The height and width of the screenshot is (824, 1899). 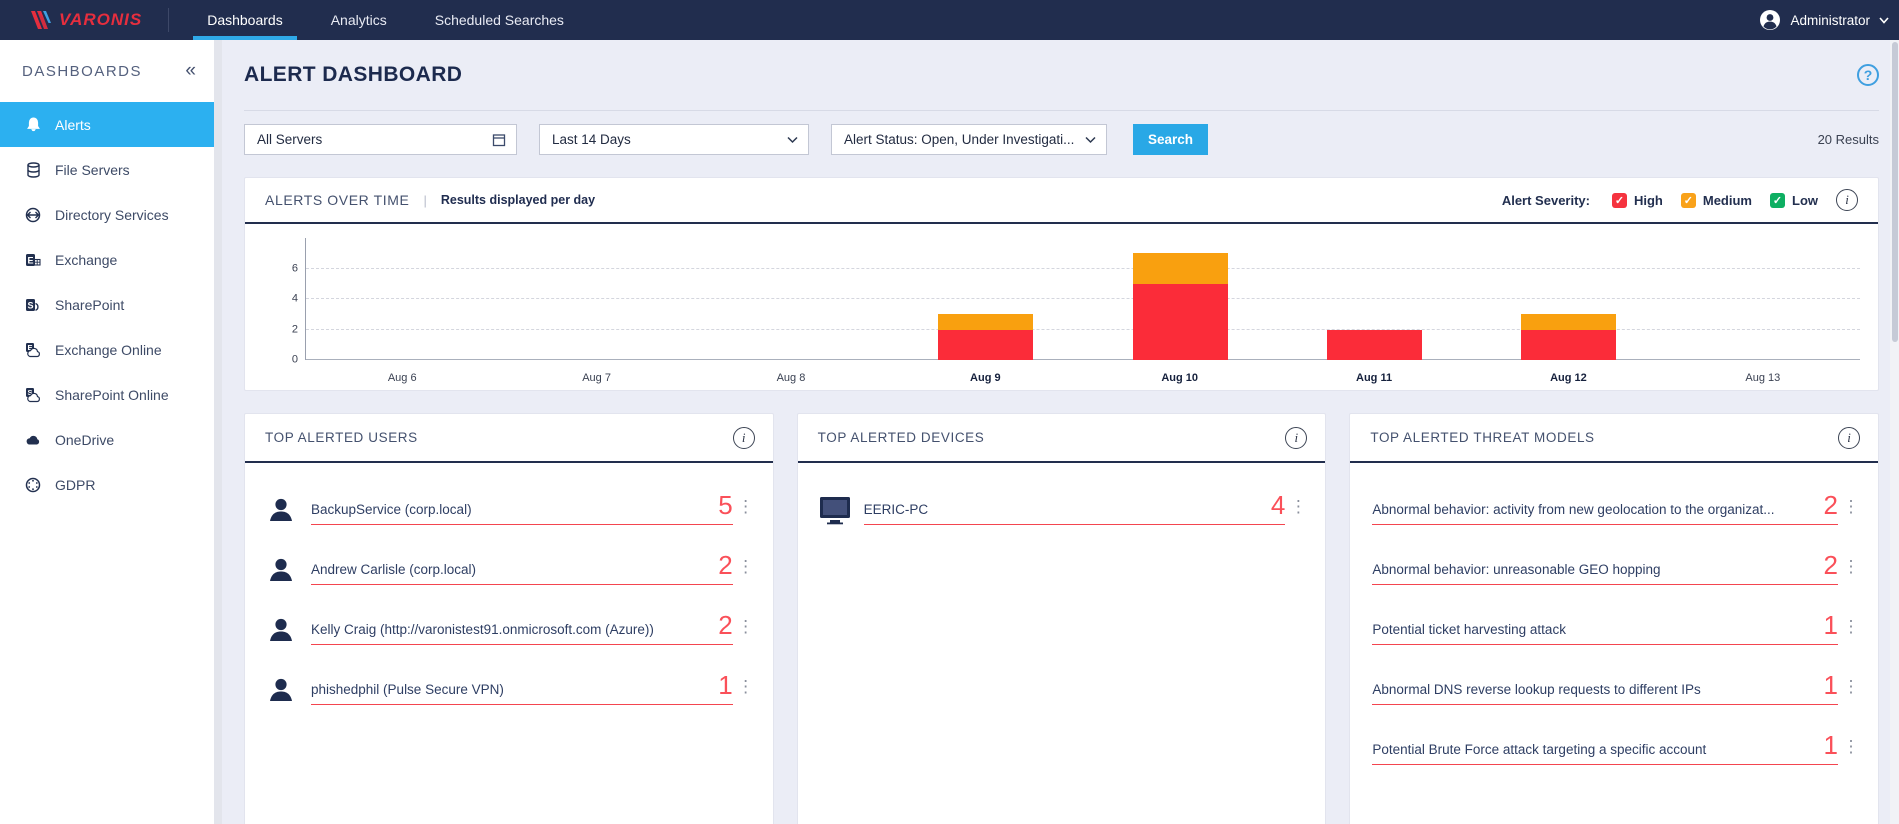 What do you see at coordinates (1727, 200) in the screenshot?
I see `legend-medium-label: Medium` at bounding box center [1727, 200].